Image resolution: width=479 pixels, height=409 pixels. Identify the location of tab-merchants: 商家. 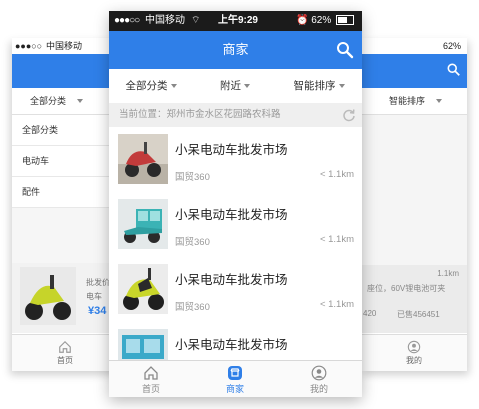
(235, 379).